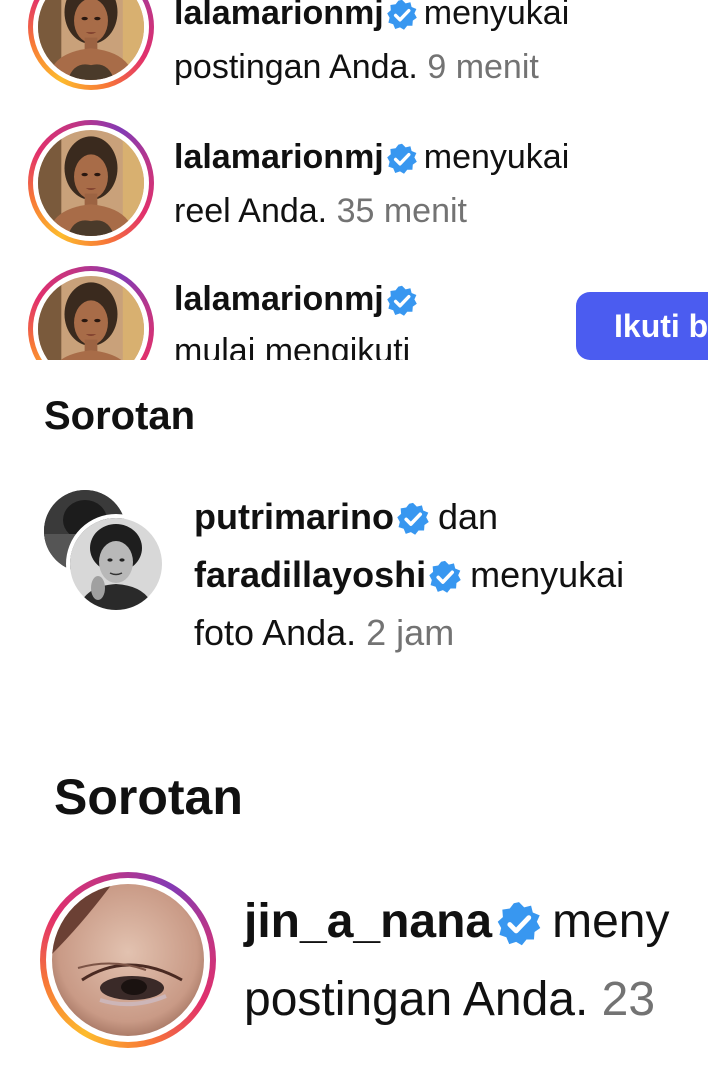 This screenshot has height=1080, width=708. What do you see at coordinates (401, 211) in the screenshot?
I see `timestamp: 35 menit` at bounding box center [401, 211].